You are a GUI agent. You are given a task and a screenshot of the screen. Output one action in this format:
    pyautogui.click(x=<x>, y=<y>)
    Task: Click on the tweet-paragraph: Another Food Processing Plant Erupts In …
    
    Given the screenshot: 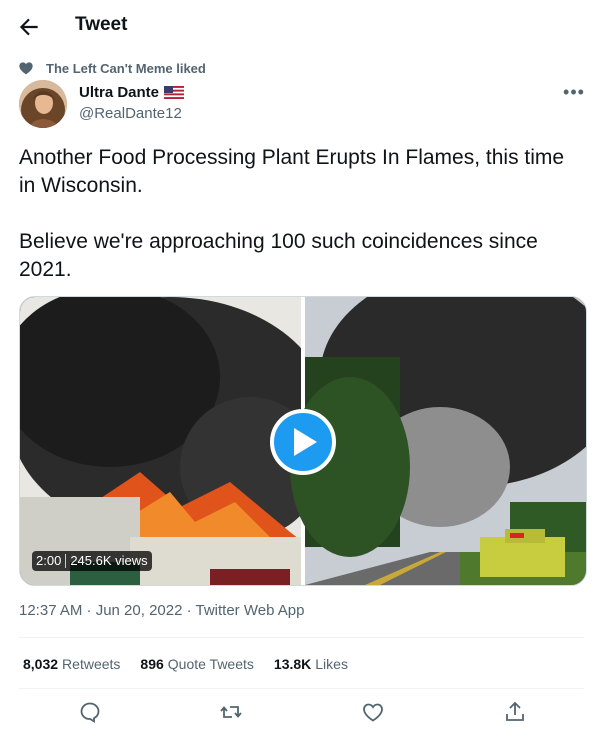 What is the action you would take?
    pyautogui.click(x=292, y=171)
    